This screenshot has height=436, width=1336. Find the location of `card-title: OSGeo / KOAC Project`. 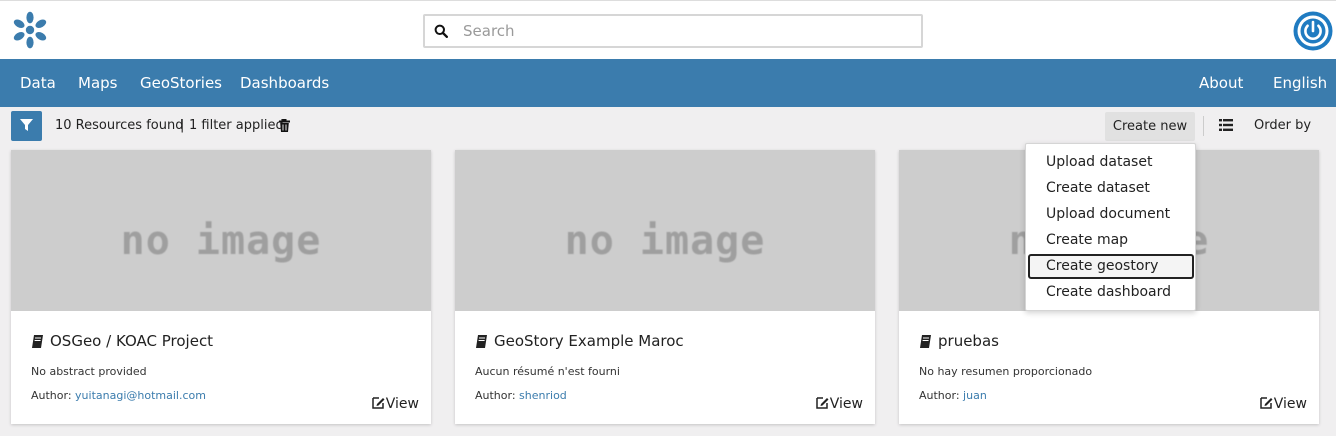

card-title: OSGeo / KOAC Project is located at coordinates (131, 341).